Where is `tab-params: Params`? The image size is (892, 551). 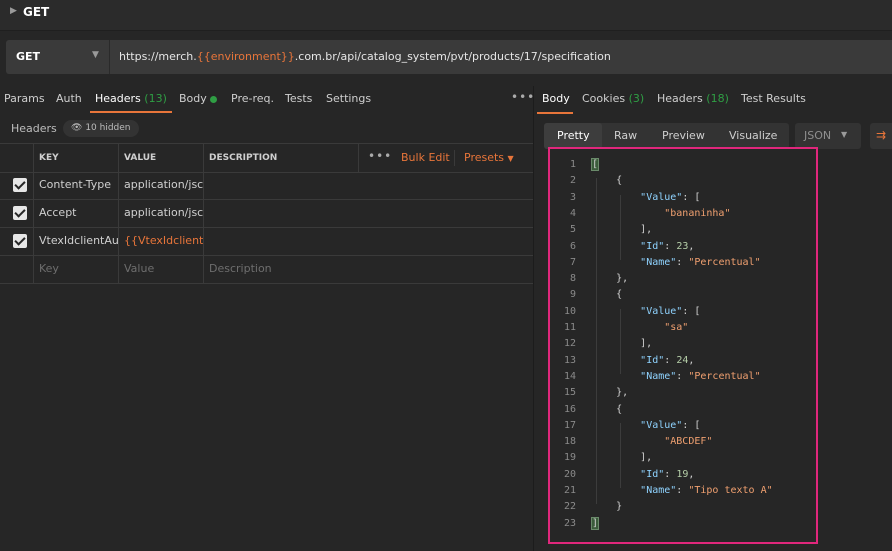 tab-params: Params is located at coordinates (24, 98).